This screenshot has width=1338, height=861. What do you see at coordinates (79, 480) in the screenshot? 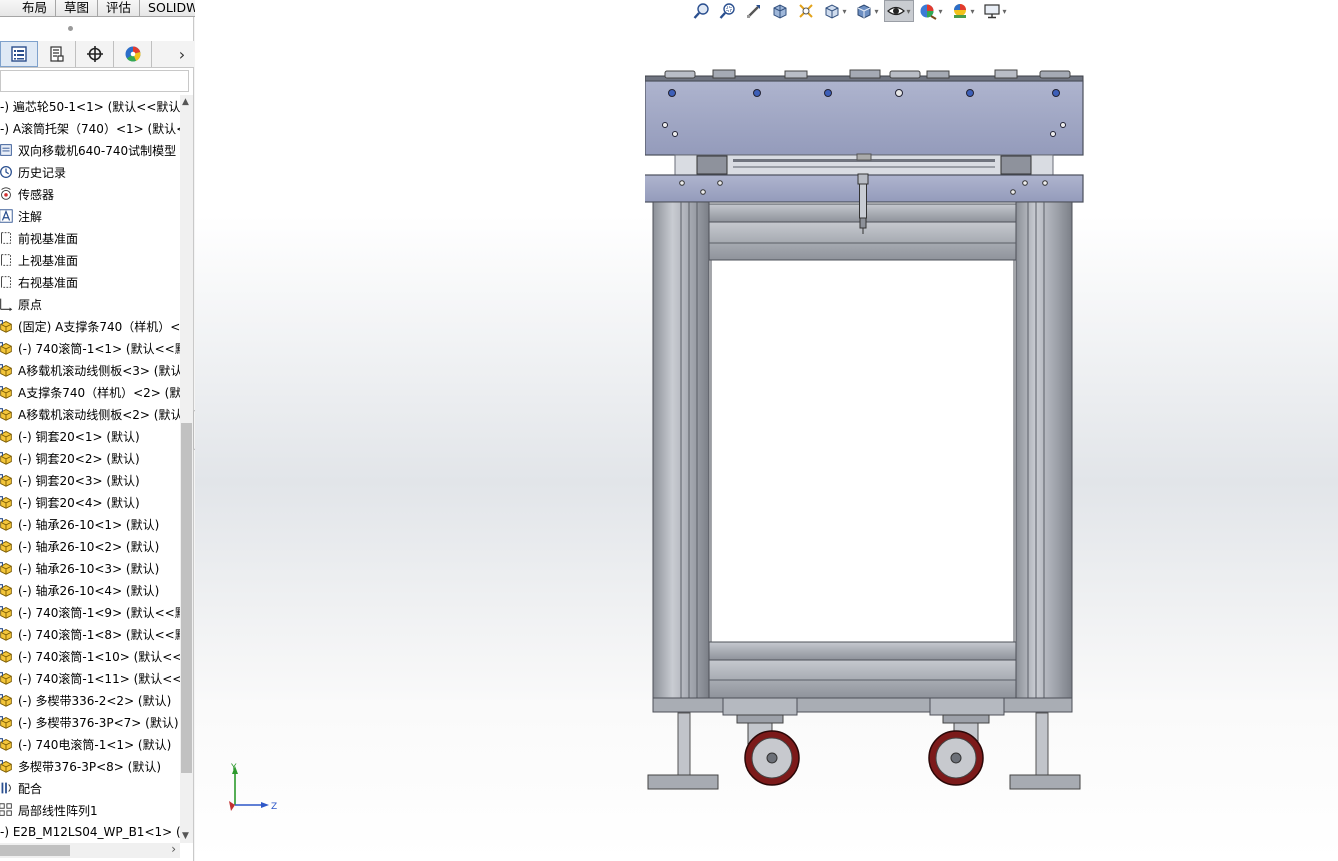
I see `tree-item-label: (-) 铜套20<3> (默认)` at bounding box center [79, 480].